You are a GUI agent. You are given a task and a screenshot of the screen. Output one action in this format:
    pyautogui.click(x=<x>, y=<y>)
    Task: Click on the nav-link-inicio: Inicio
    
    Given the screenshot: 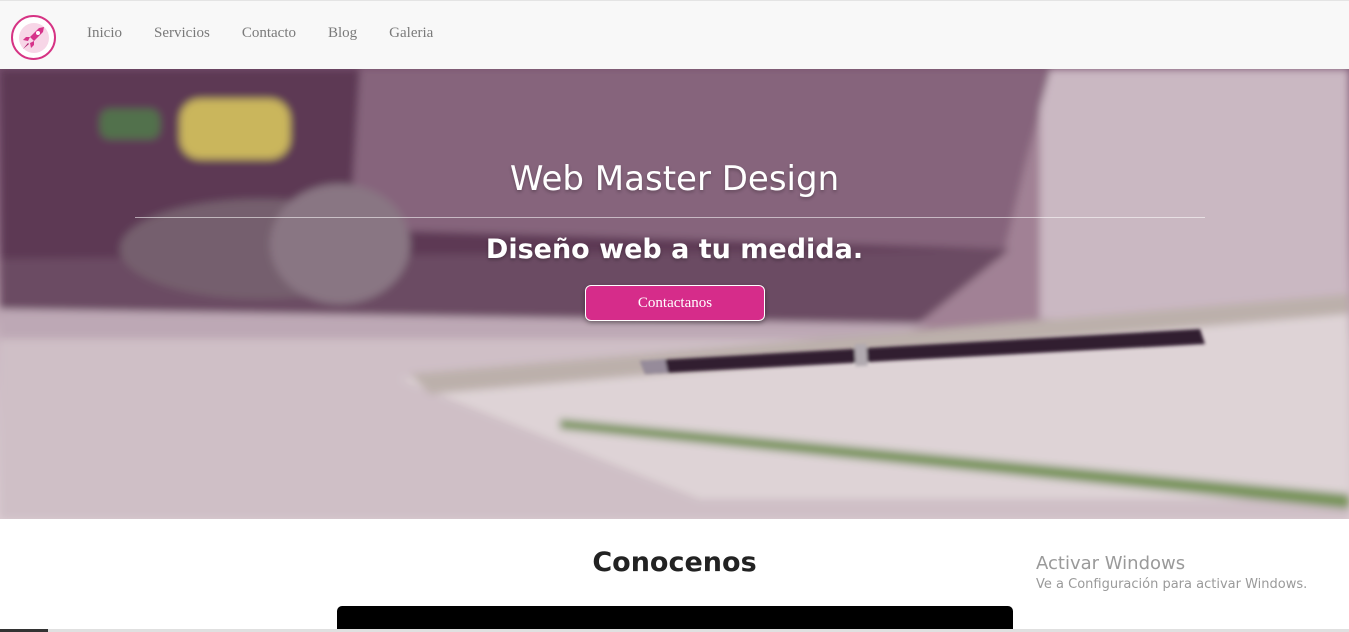 What is the action you would take?
    pyautogui.click(x=104, y=33)
    